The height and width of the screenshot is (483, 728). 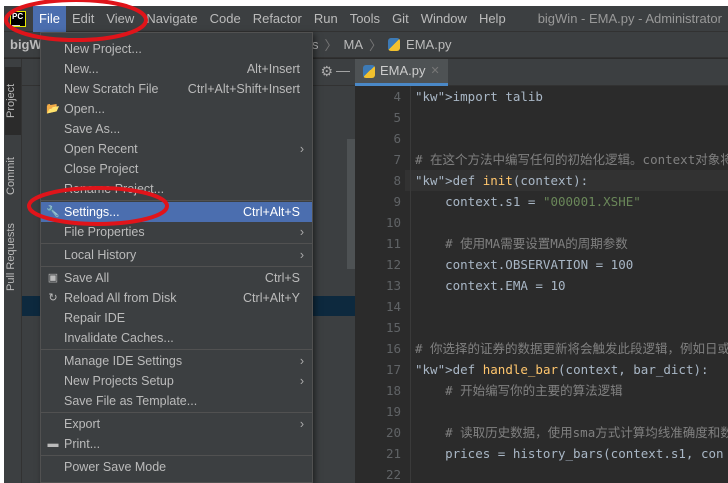 What do you see at coordinates (95, 318) in the screenshot?
I see `menu-item-label: Repair IDE` at bounding box center [95, 318].